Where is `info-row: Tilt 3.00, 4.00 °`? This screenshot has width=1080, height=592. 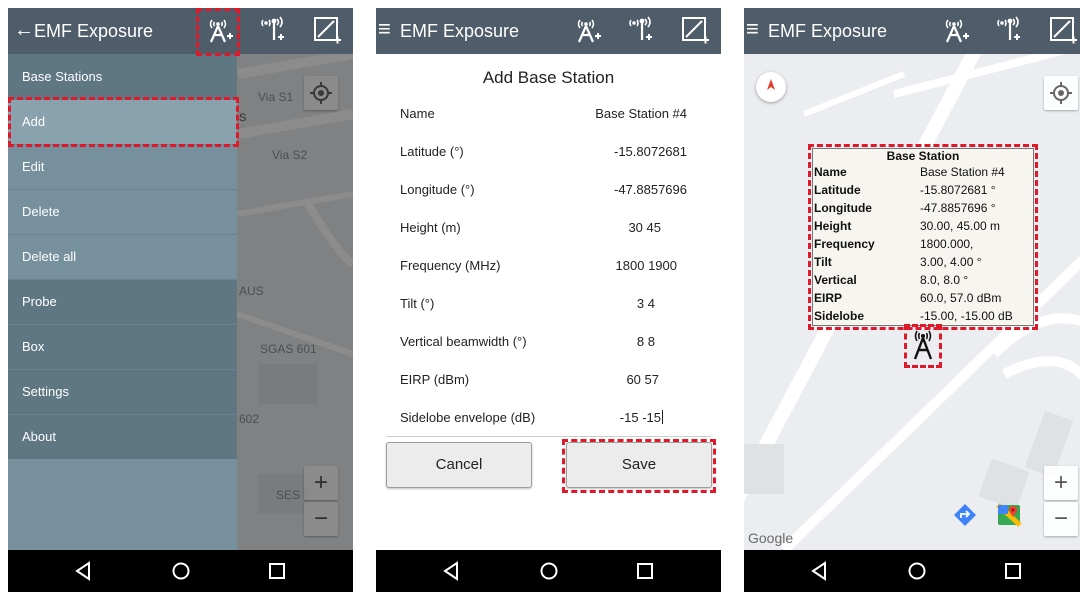 info-row: Tilt 3.00, 4.00 ° is located at coordinates (923, 262).